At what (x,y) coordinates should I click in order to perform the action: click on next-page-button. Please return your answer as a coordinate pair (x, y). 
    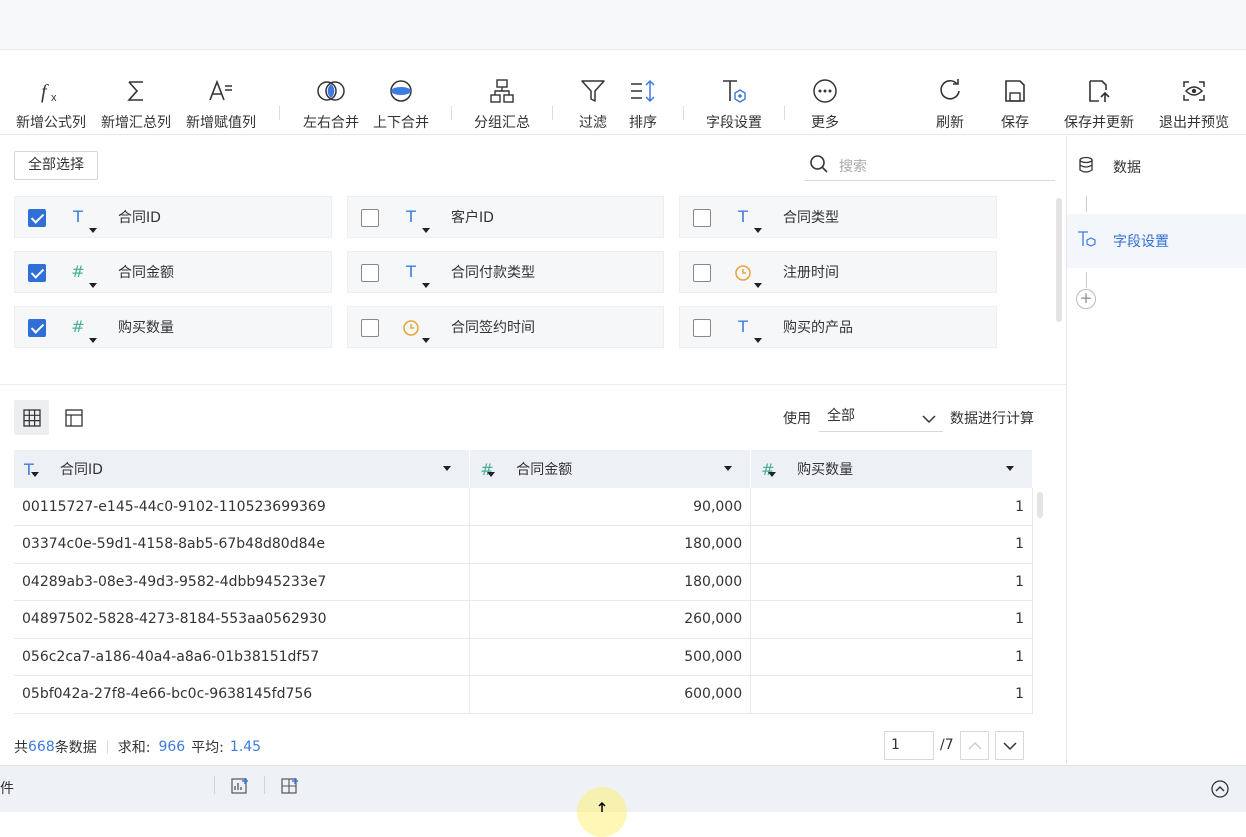
    Looking at the image, I should click on (1009, 745).